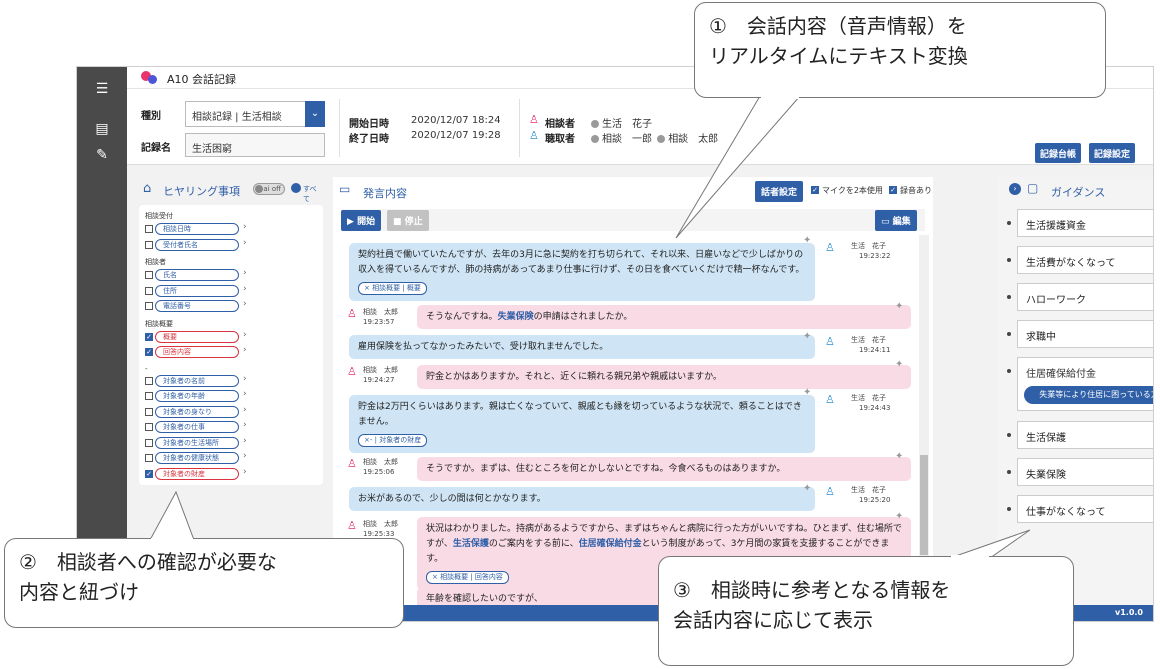 The height and width of the screenshot is (669, 1160). Describe the element at coordinates (197, 290) in the screenshot. I see `hearing-item-label: 住所` at that location.